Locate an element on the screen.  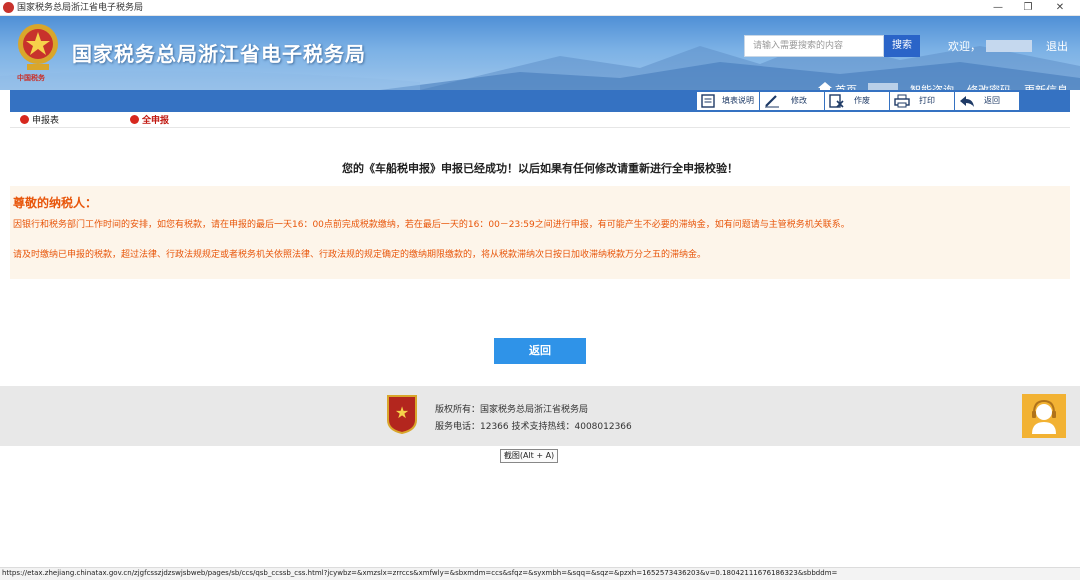
app-icon is located at coordinates (8, 7).